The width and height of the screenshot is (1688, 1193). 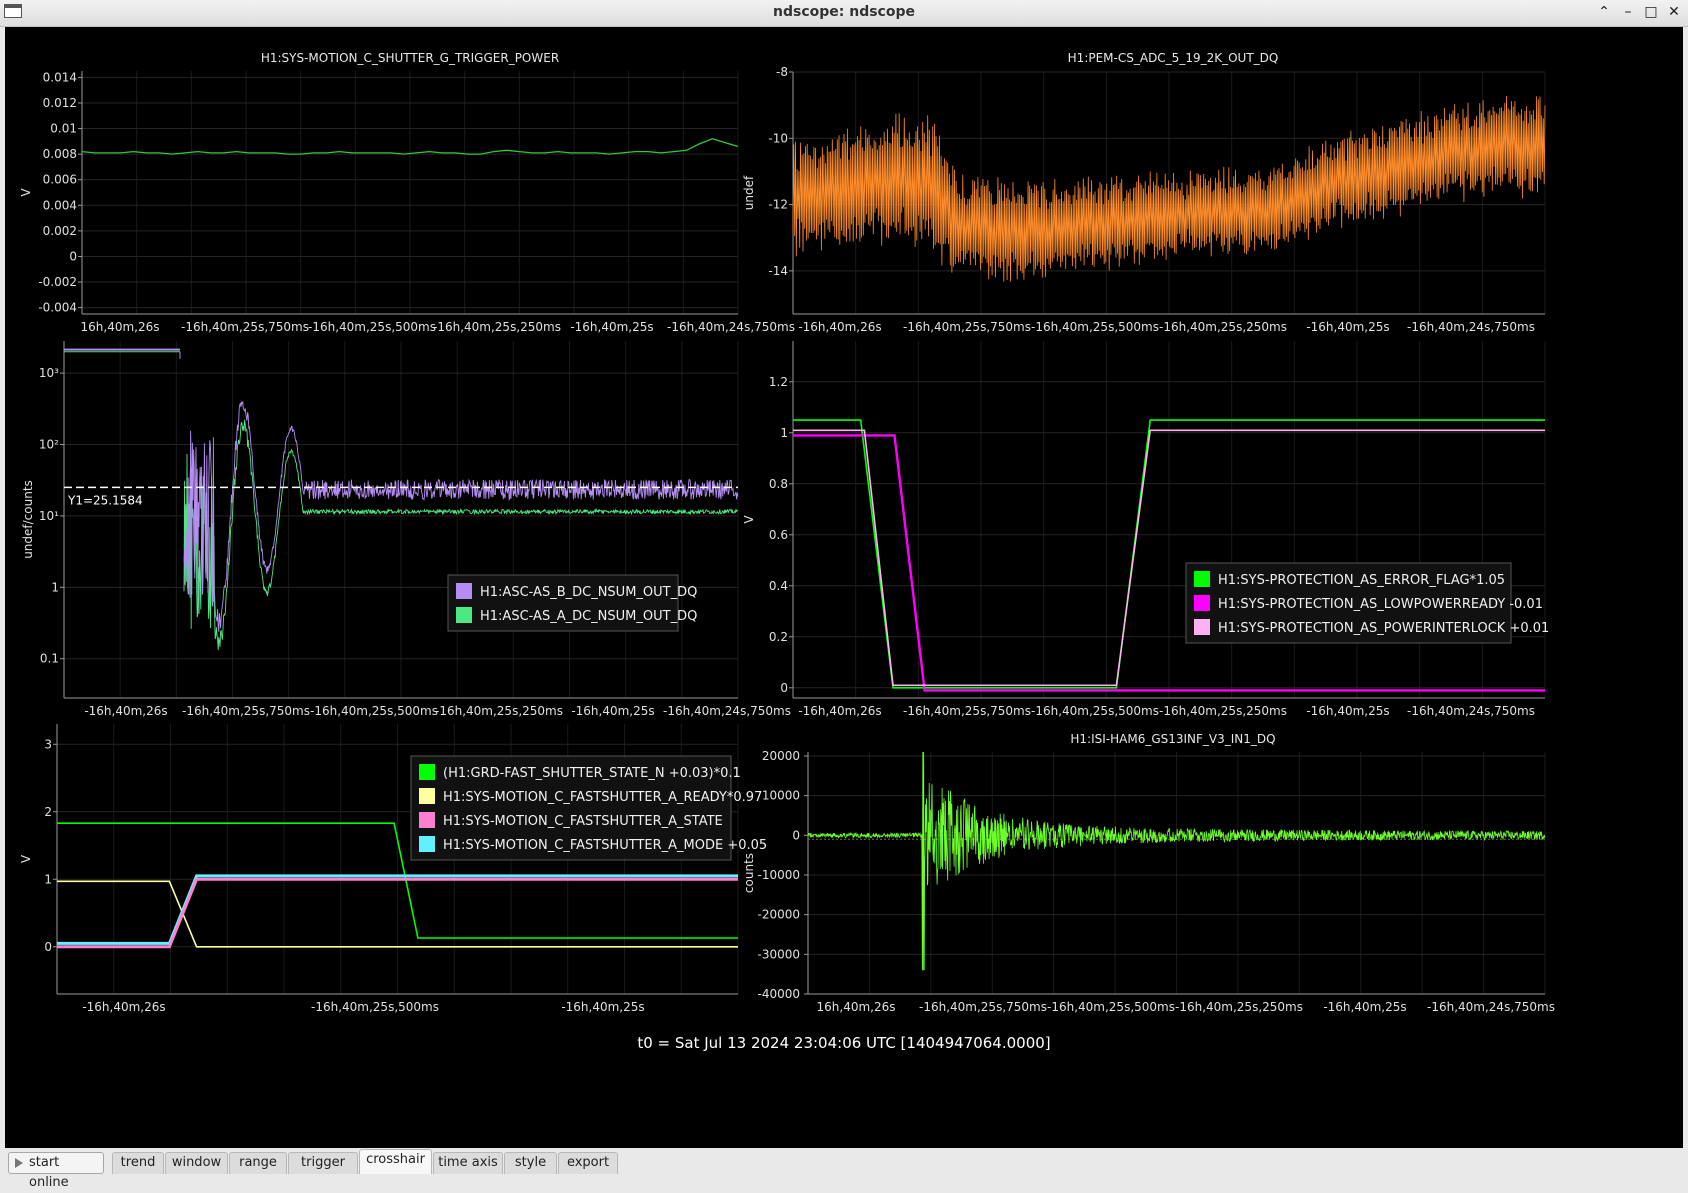 I want to click on y-tick-label: 0.01, so click(x=63, y=129).